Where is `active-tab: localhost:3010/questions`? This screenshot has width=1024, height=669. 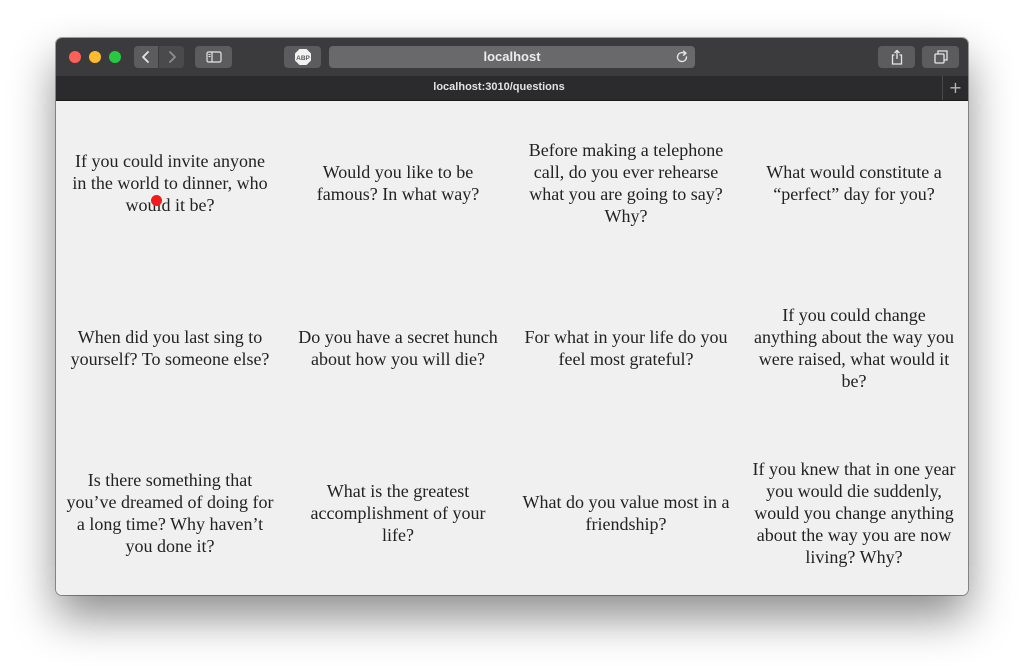 active-tab: localhost:3010/questions is located at coordinates (499, 87).